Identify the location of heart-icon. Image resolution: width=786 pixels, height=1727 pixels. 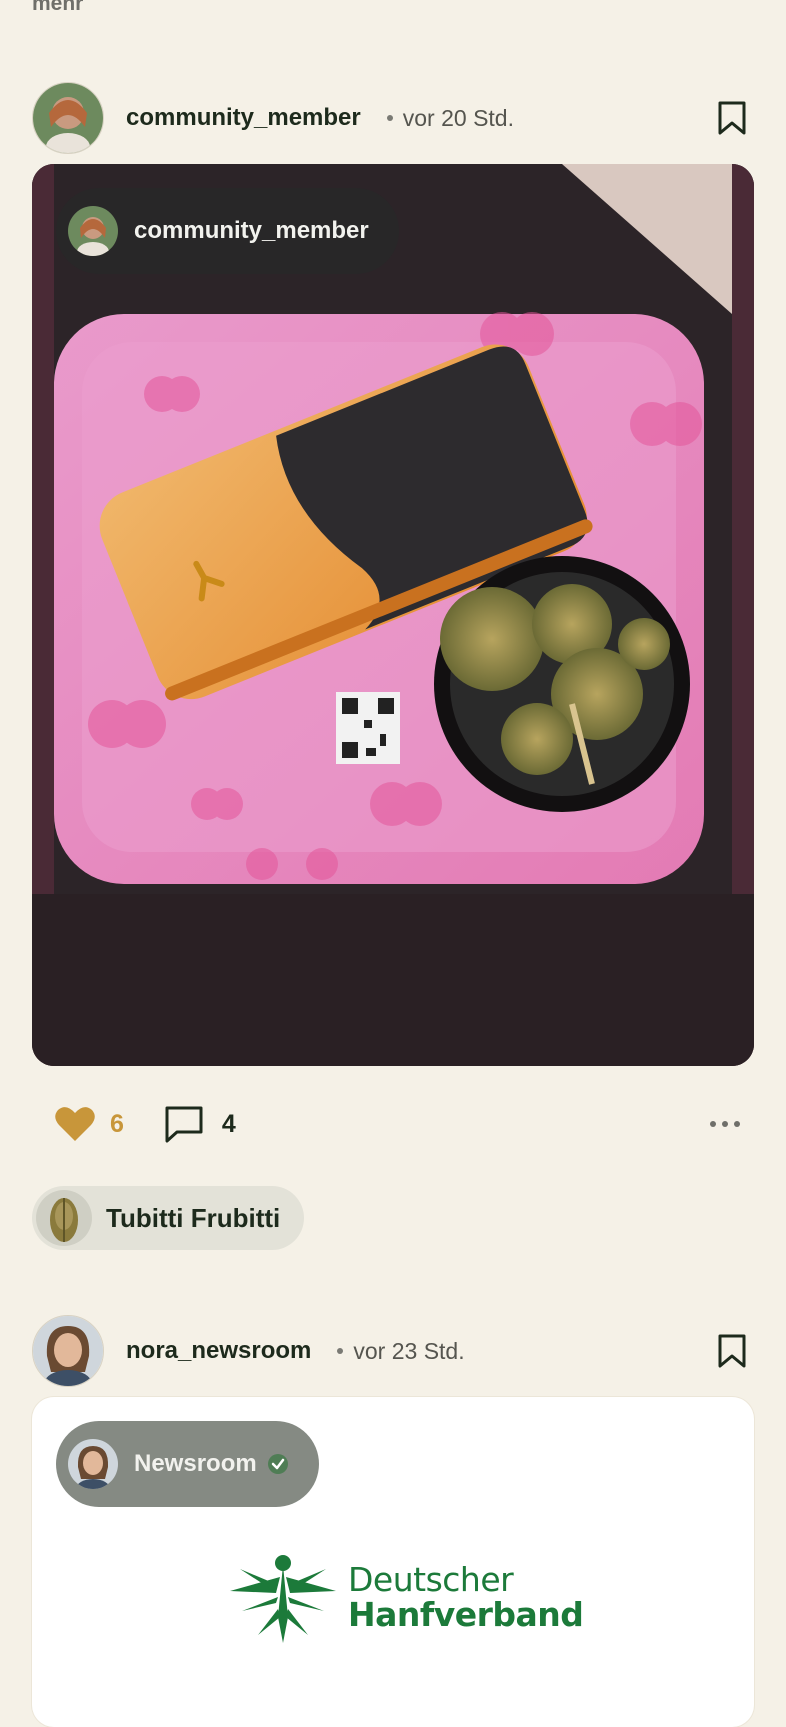
(75, 1124).